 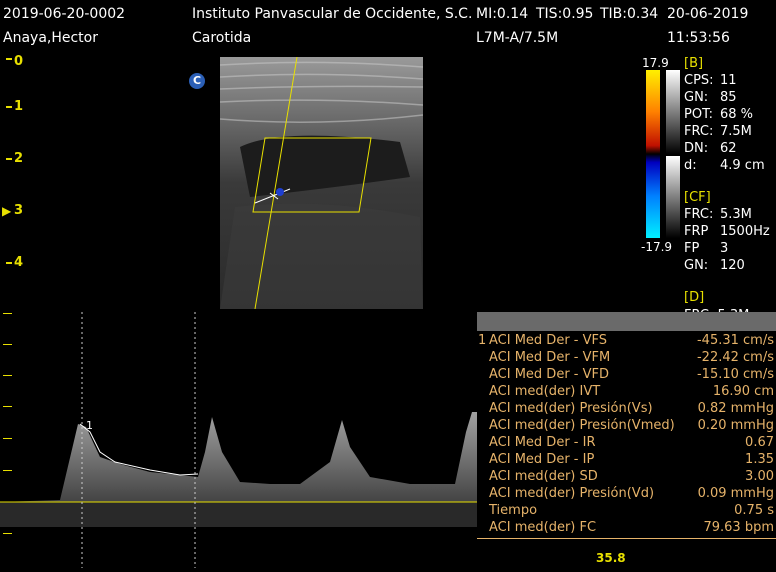 I want to click on param-value: 4.9 cm, so click(x=742, y=165).